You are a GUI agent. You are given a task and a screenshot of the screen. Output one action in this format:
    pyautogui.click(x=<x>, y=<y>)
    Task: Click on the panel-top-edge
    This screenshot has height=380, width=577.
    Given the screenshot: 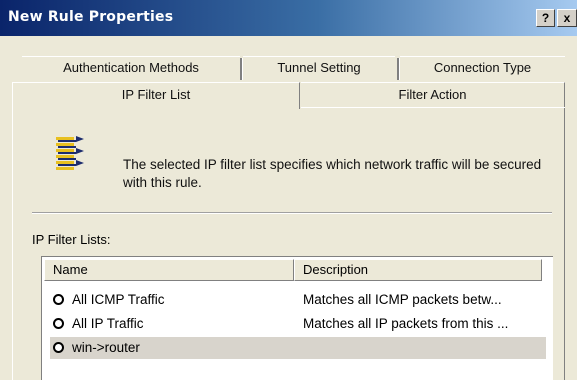 What is the action you would take?
    pyautogui.click(x=433, y=107)
    